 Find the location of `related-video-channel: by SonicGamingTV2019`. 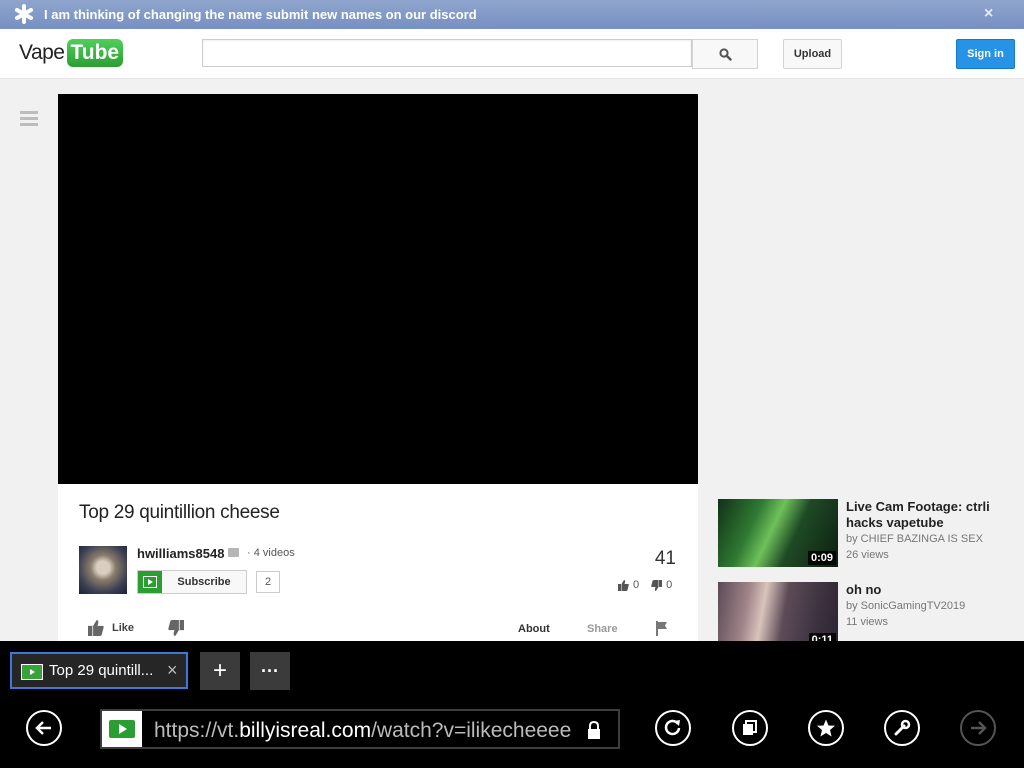

related-video-channel: by SonicGamingTV2019 is located at coordinates (905, 606).